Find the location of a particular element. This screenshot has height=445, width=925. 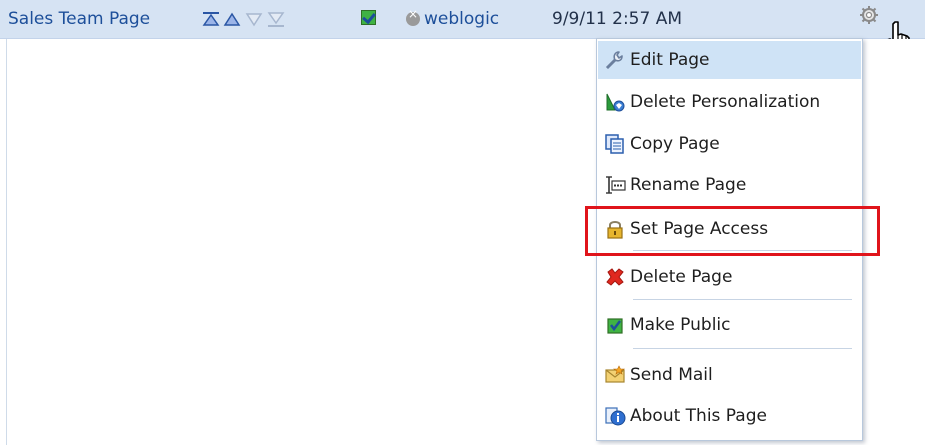

date-time: 9/9/11 2:57 AM is located at coordinates (617, 19).